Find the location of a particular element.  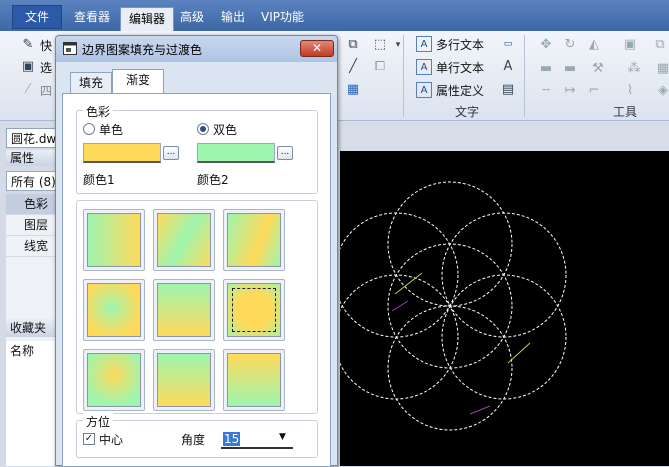

multiline-text-button: 多行文本 is located at coordinates (460, 44).